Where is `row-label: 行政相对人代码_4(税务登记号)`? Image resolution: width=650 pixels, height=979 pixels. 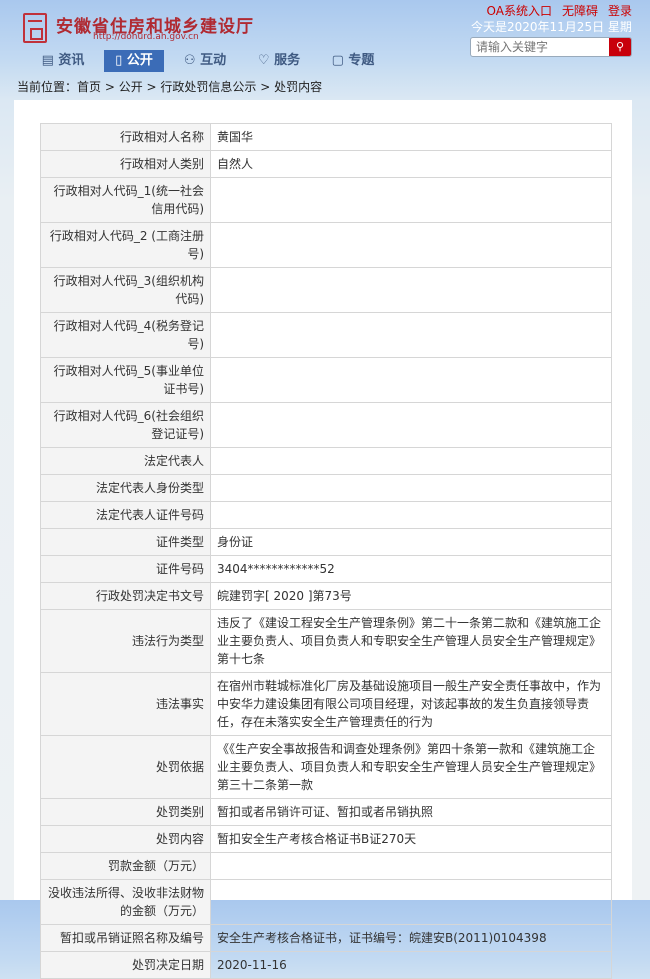 row-label: 行政相对人代码_4(税务登记号) is located at coordinates (125, 335).